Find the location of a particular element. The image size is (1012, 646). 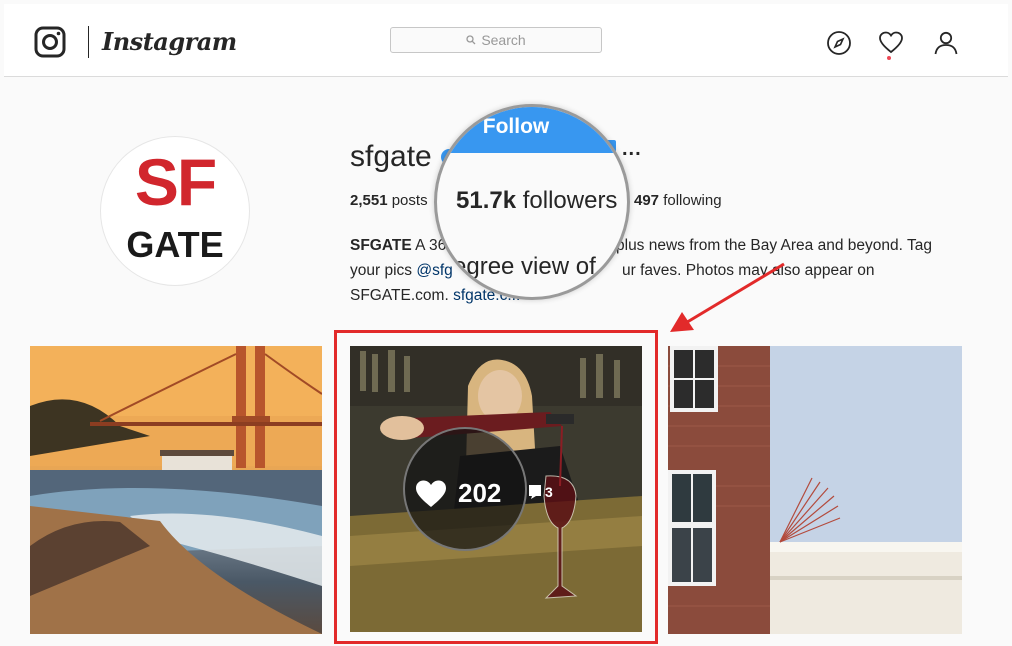

avatar-logo-sf: SF is located at coordinates (175, 182).